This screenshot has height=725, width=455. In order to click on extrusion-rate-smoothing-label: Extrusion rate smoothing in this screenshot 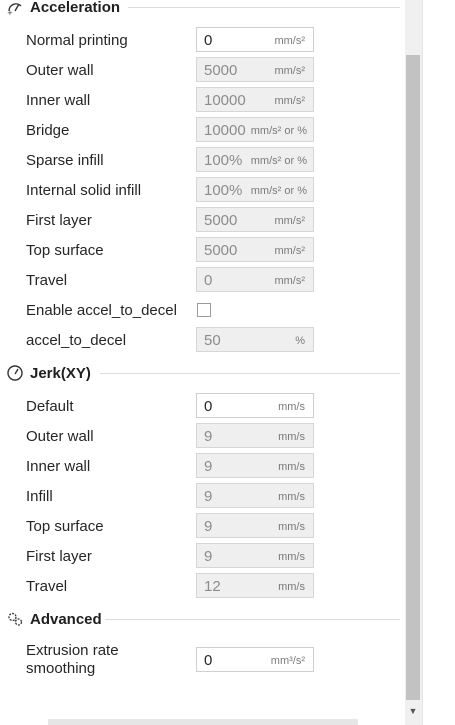, I will do `click(72, 660)`.